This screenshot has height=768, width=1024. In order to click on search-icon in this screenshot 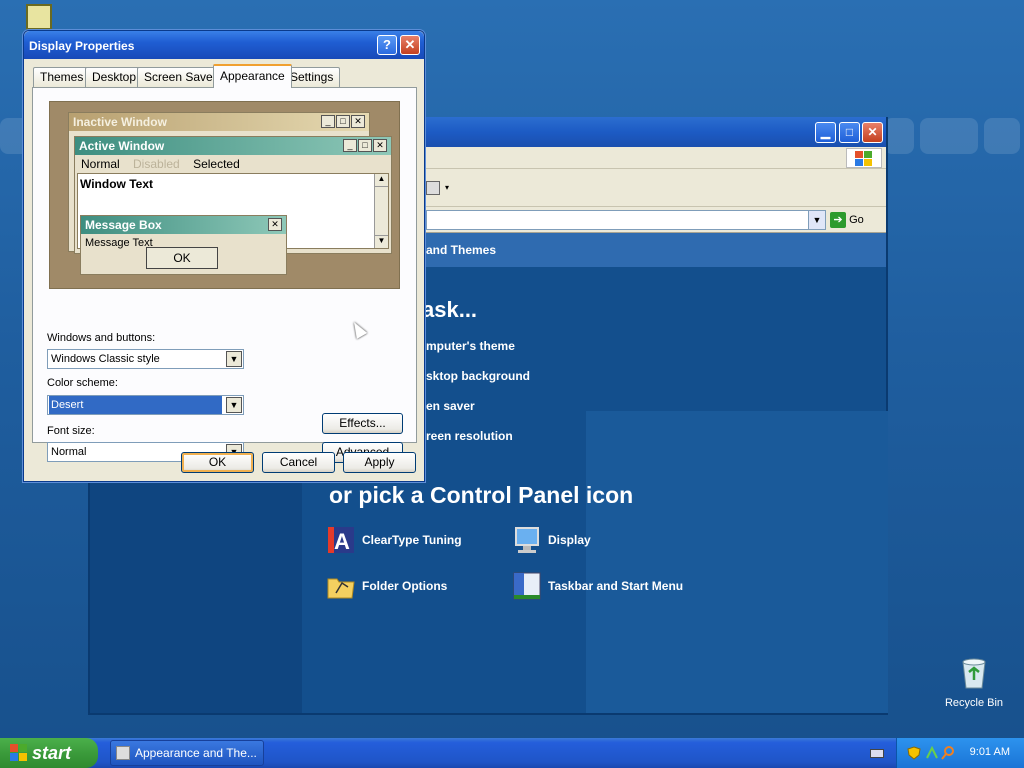, I will do `click(948, 753)`.